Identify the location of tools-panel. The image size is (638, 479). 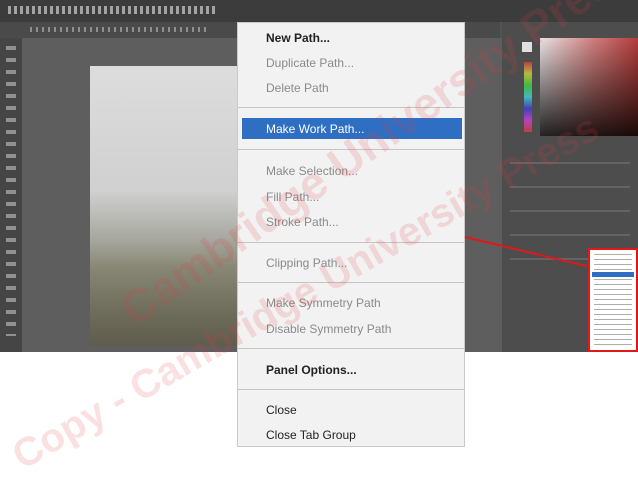
(11, 195).